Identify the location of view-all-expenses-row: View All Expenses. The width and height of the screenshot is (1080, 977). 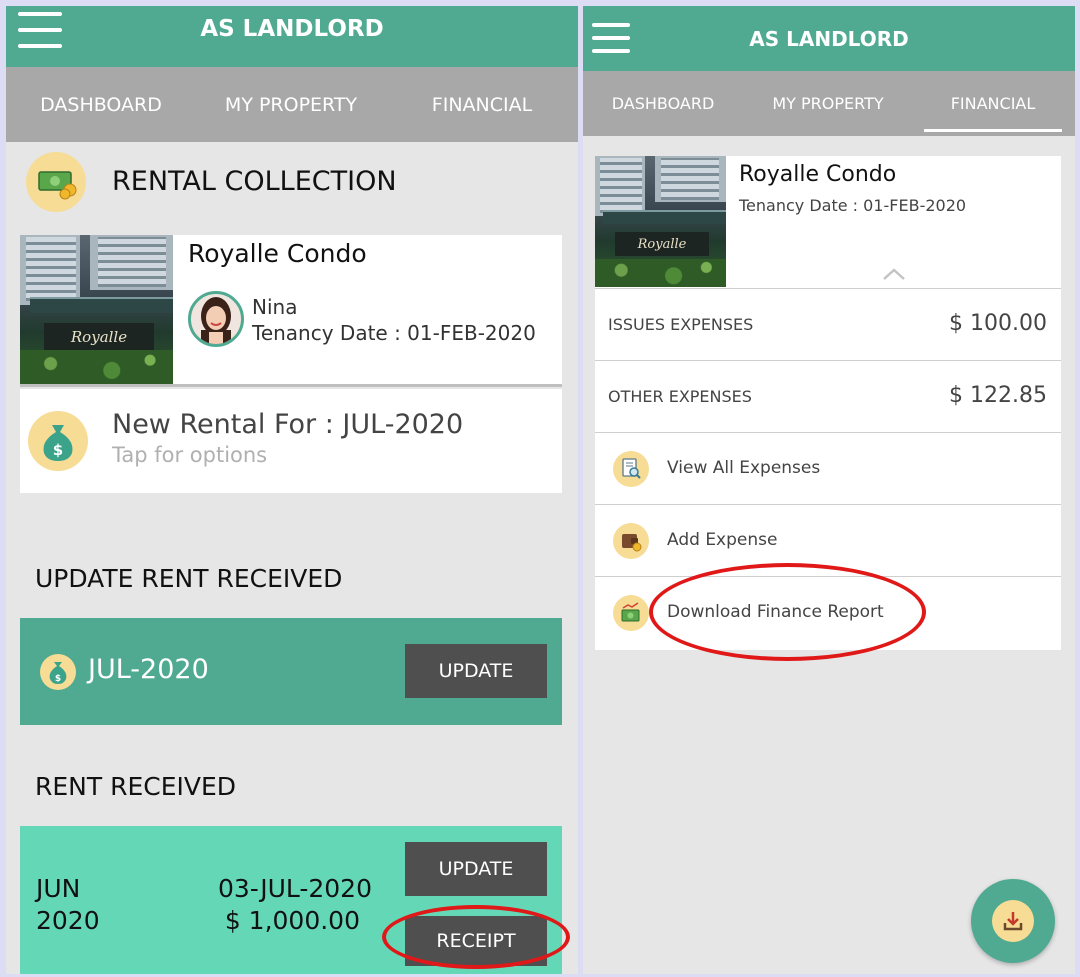
(828, 469).